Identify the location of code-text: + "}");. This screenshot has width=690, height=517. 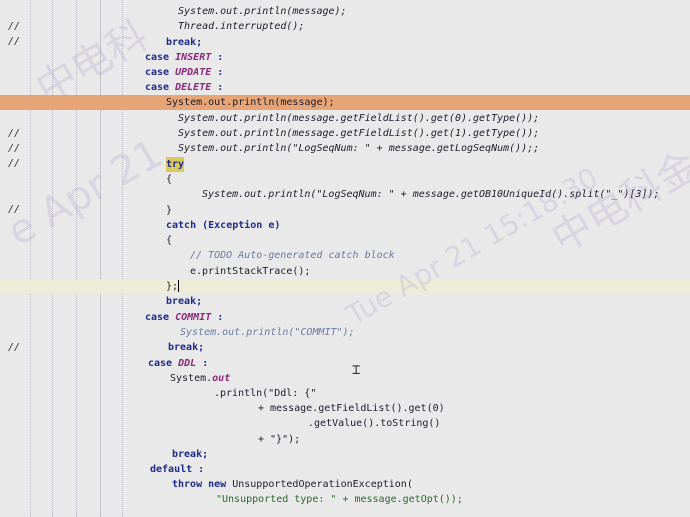
(279, 439).